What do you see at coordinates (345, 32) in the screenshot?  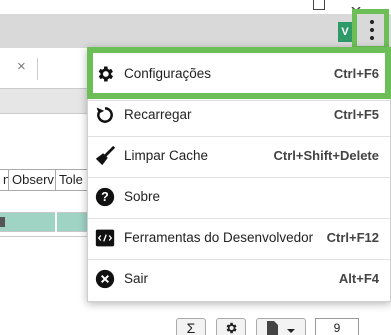 I see `brand-logo: V` at bounding box center [345, 32].